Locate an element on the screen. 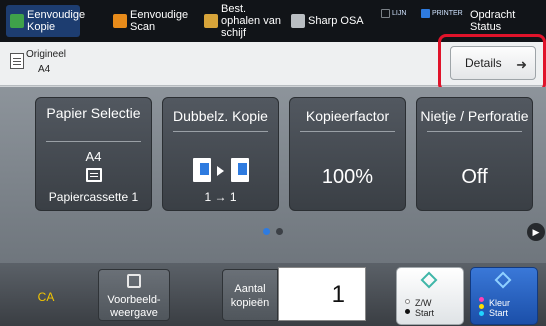  preview-button: Voorbeeld- weergave is located at coordinates (134, 295).